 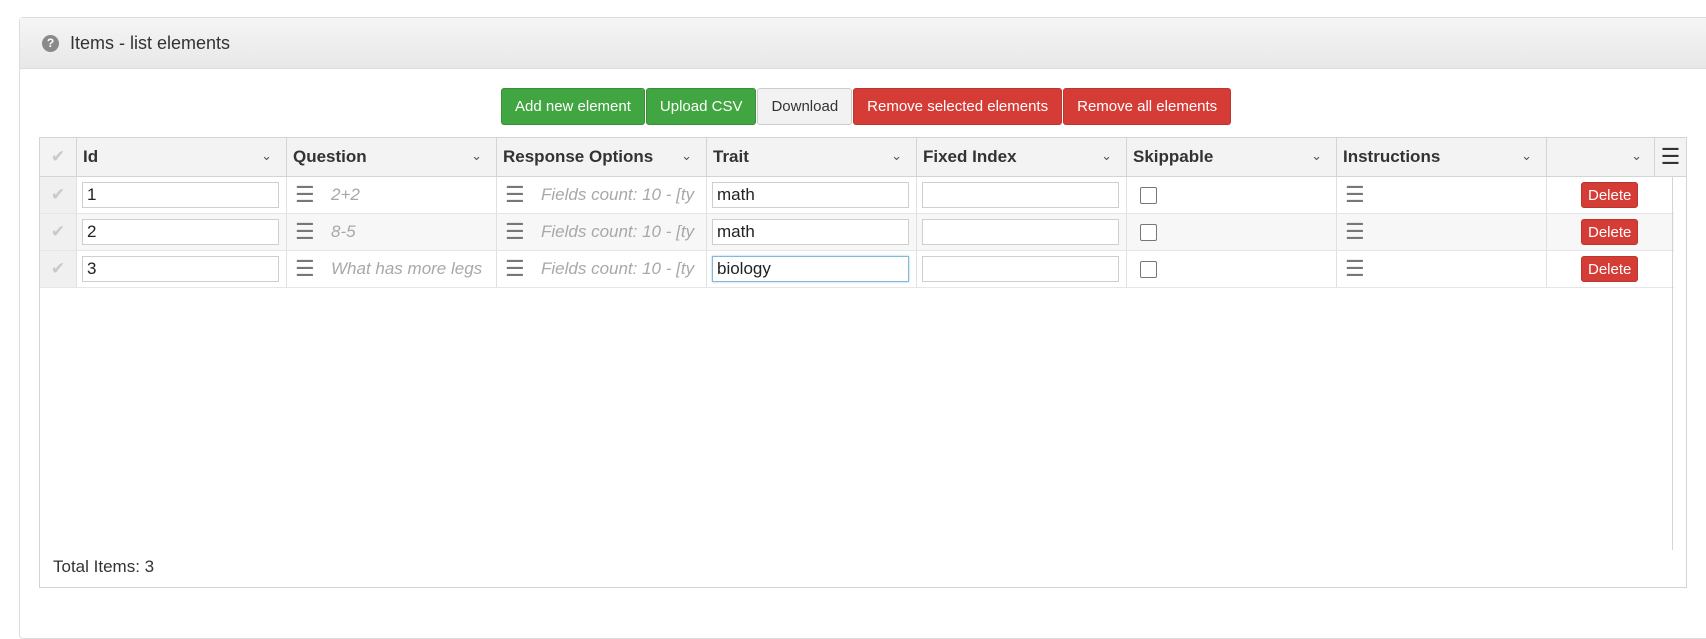 What do you see at coordinates (150, 42) in the screenshot?
I see `panel-title: Items - list elements` at bounding box center [150, 42].